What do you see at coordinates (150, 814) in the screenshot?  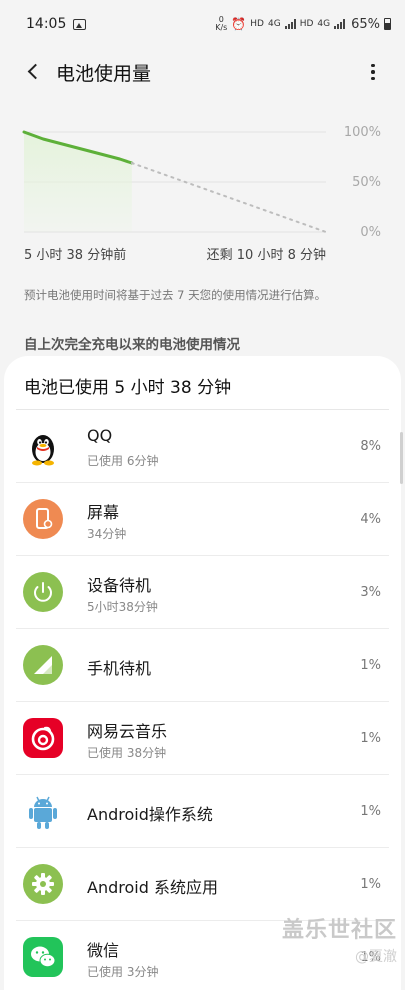 I see `app-name: Android操作系统` at bounding box center [150, 814].